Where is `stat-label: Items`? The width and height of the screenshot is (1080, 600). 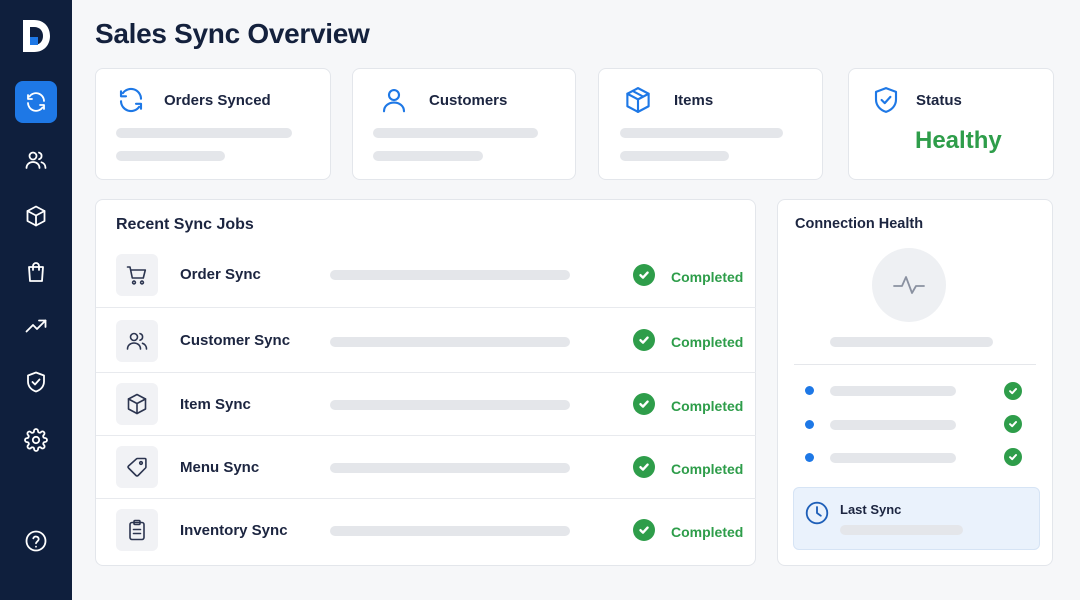
stat-label: Items is located at coordinates (694, 100).